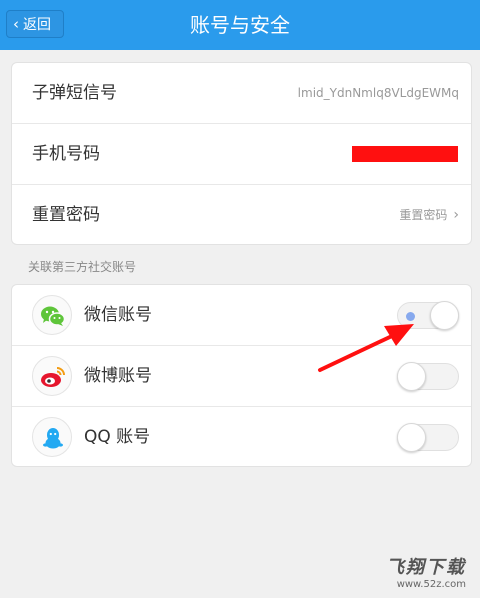  Describe the element at coordinates (118, 315) in the screenshot. I see `wechat-label: 微信账号` at that location.